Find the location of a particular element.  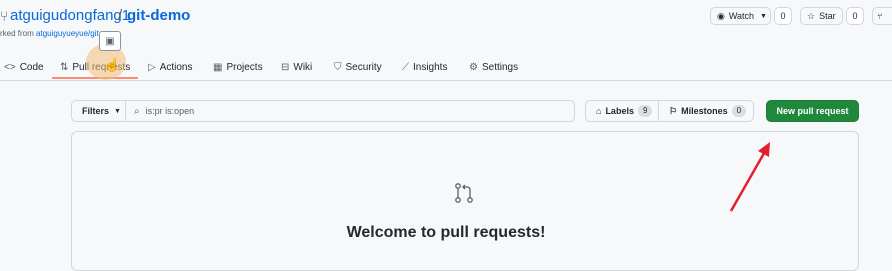

tab-code: <> Code is located at coordinates (24, 67).